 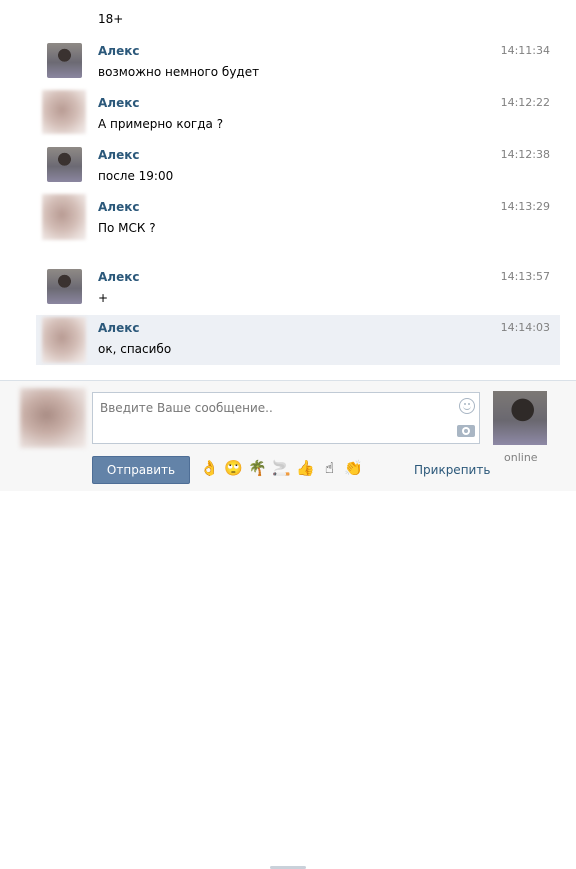 What do you see at coordinates (233, 468) in the screenshot?
I see `rolling-eyes-emoji: 🙄` at bounding box center [233, 468].